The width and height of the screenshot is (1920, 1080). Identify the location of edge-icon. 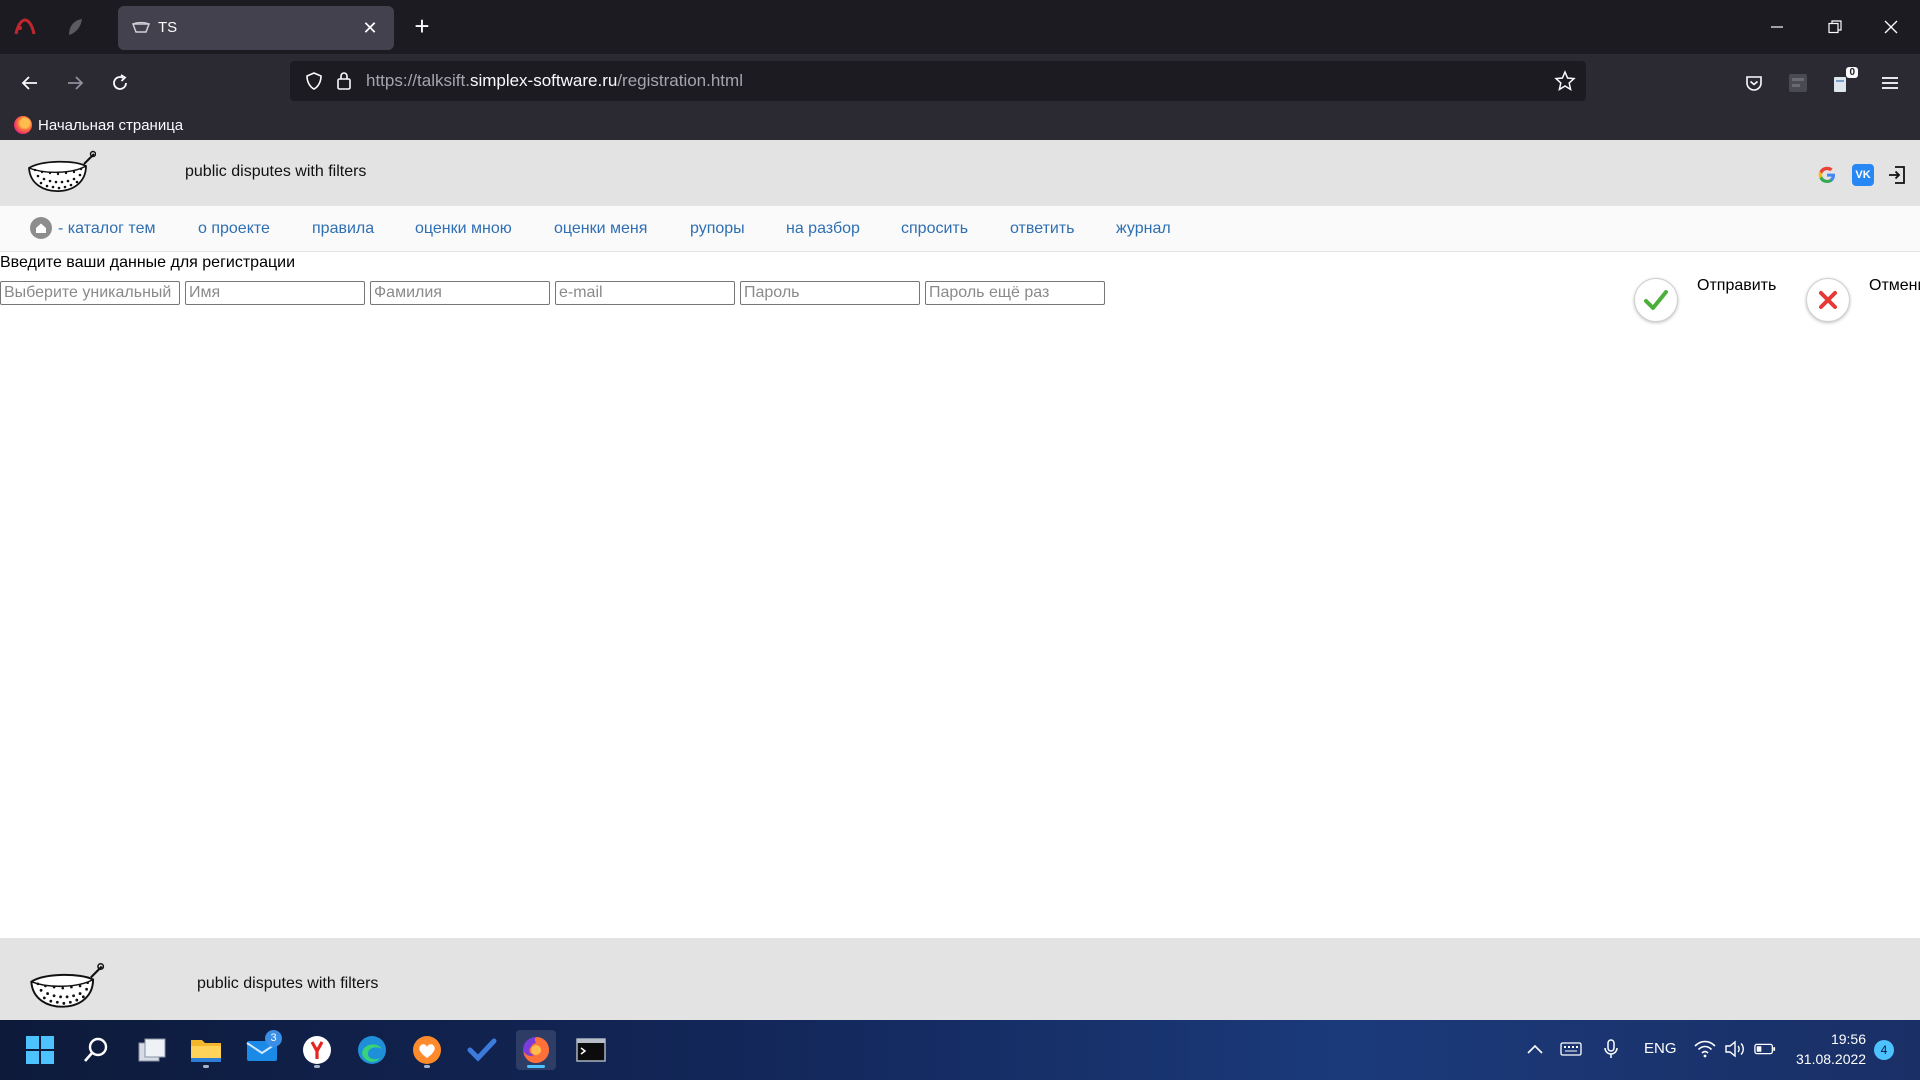
(372, 1050).